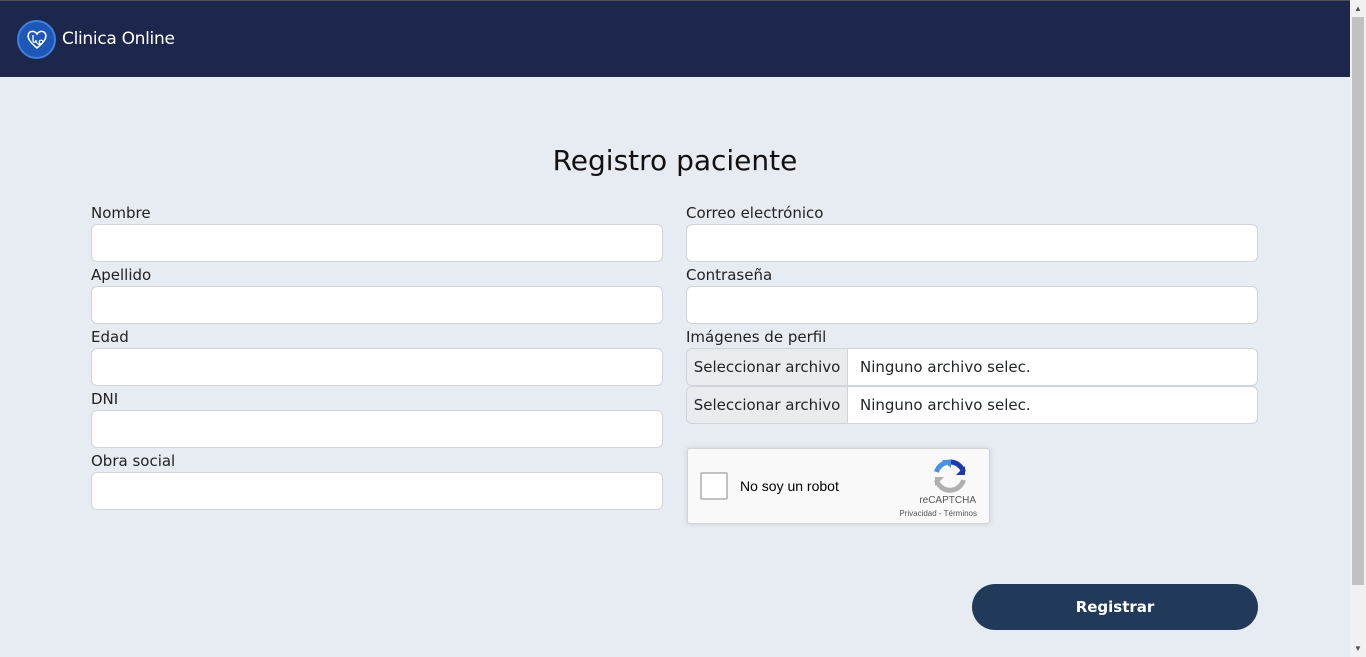 The width and height of the screenshot is (1366, 657). What do you see at coordinates (377, 429) in the screenshot?
I see `dni-input` at bounding box center [377, 429].